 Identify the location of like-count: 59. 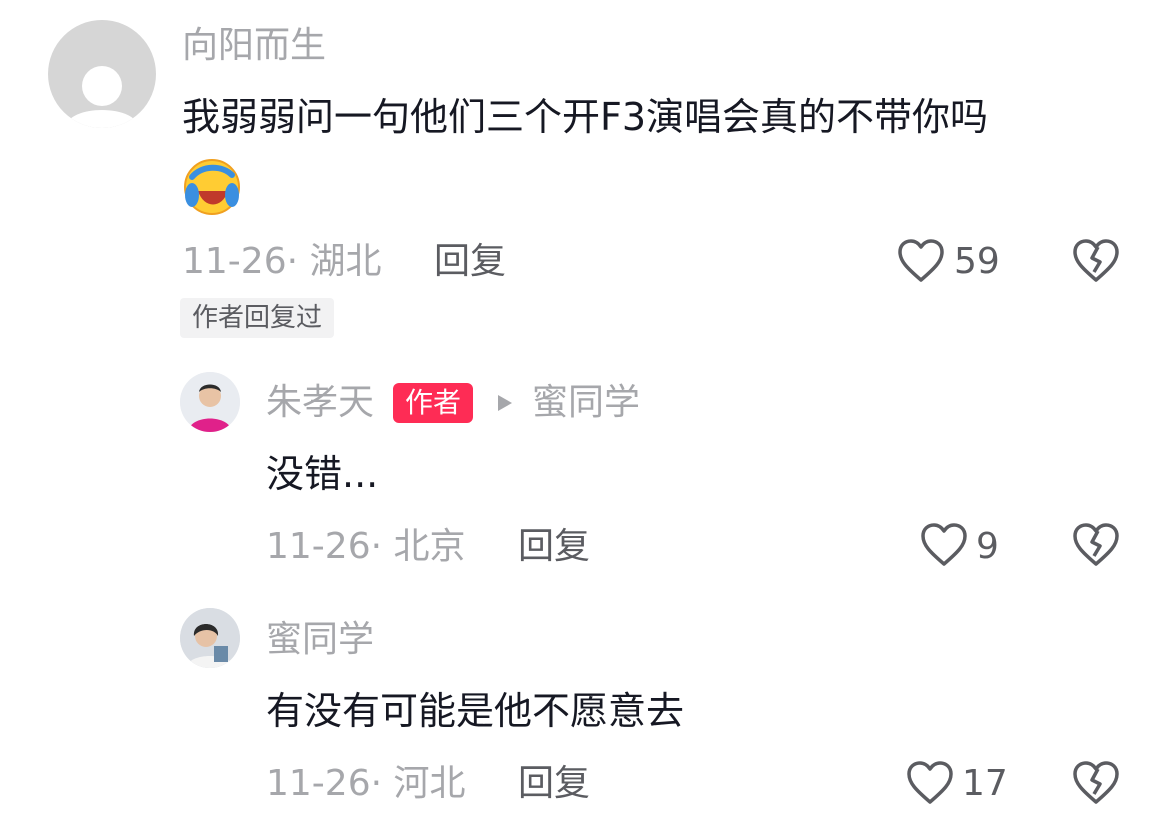
(977, 261).